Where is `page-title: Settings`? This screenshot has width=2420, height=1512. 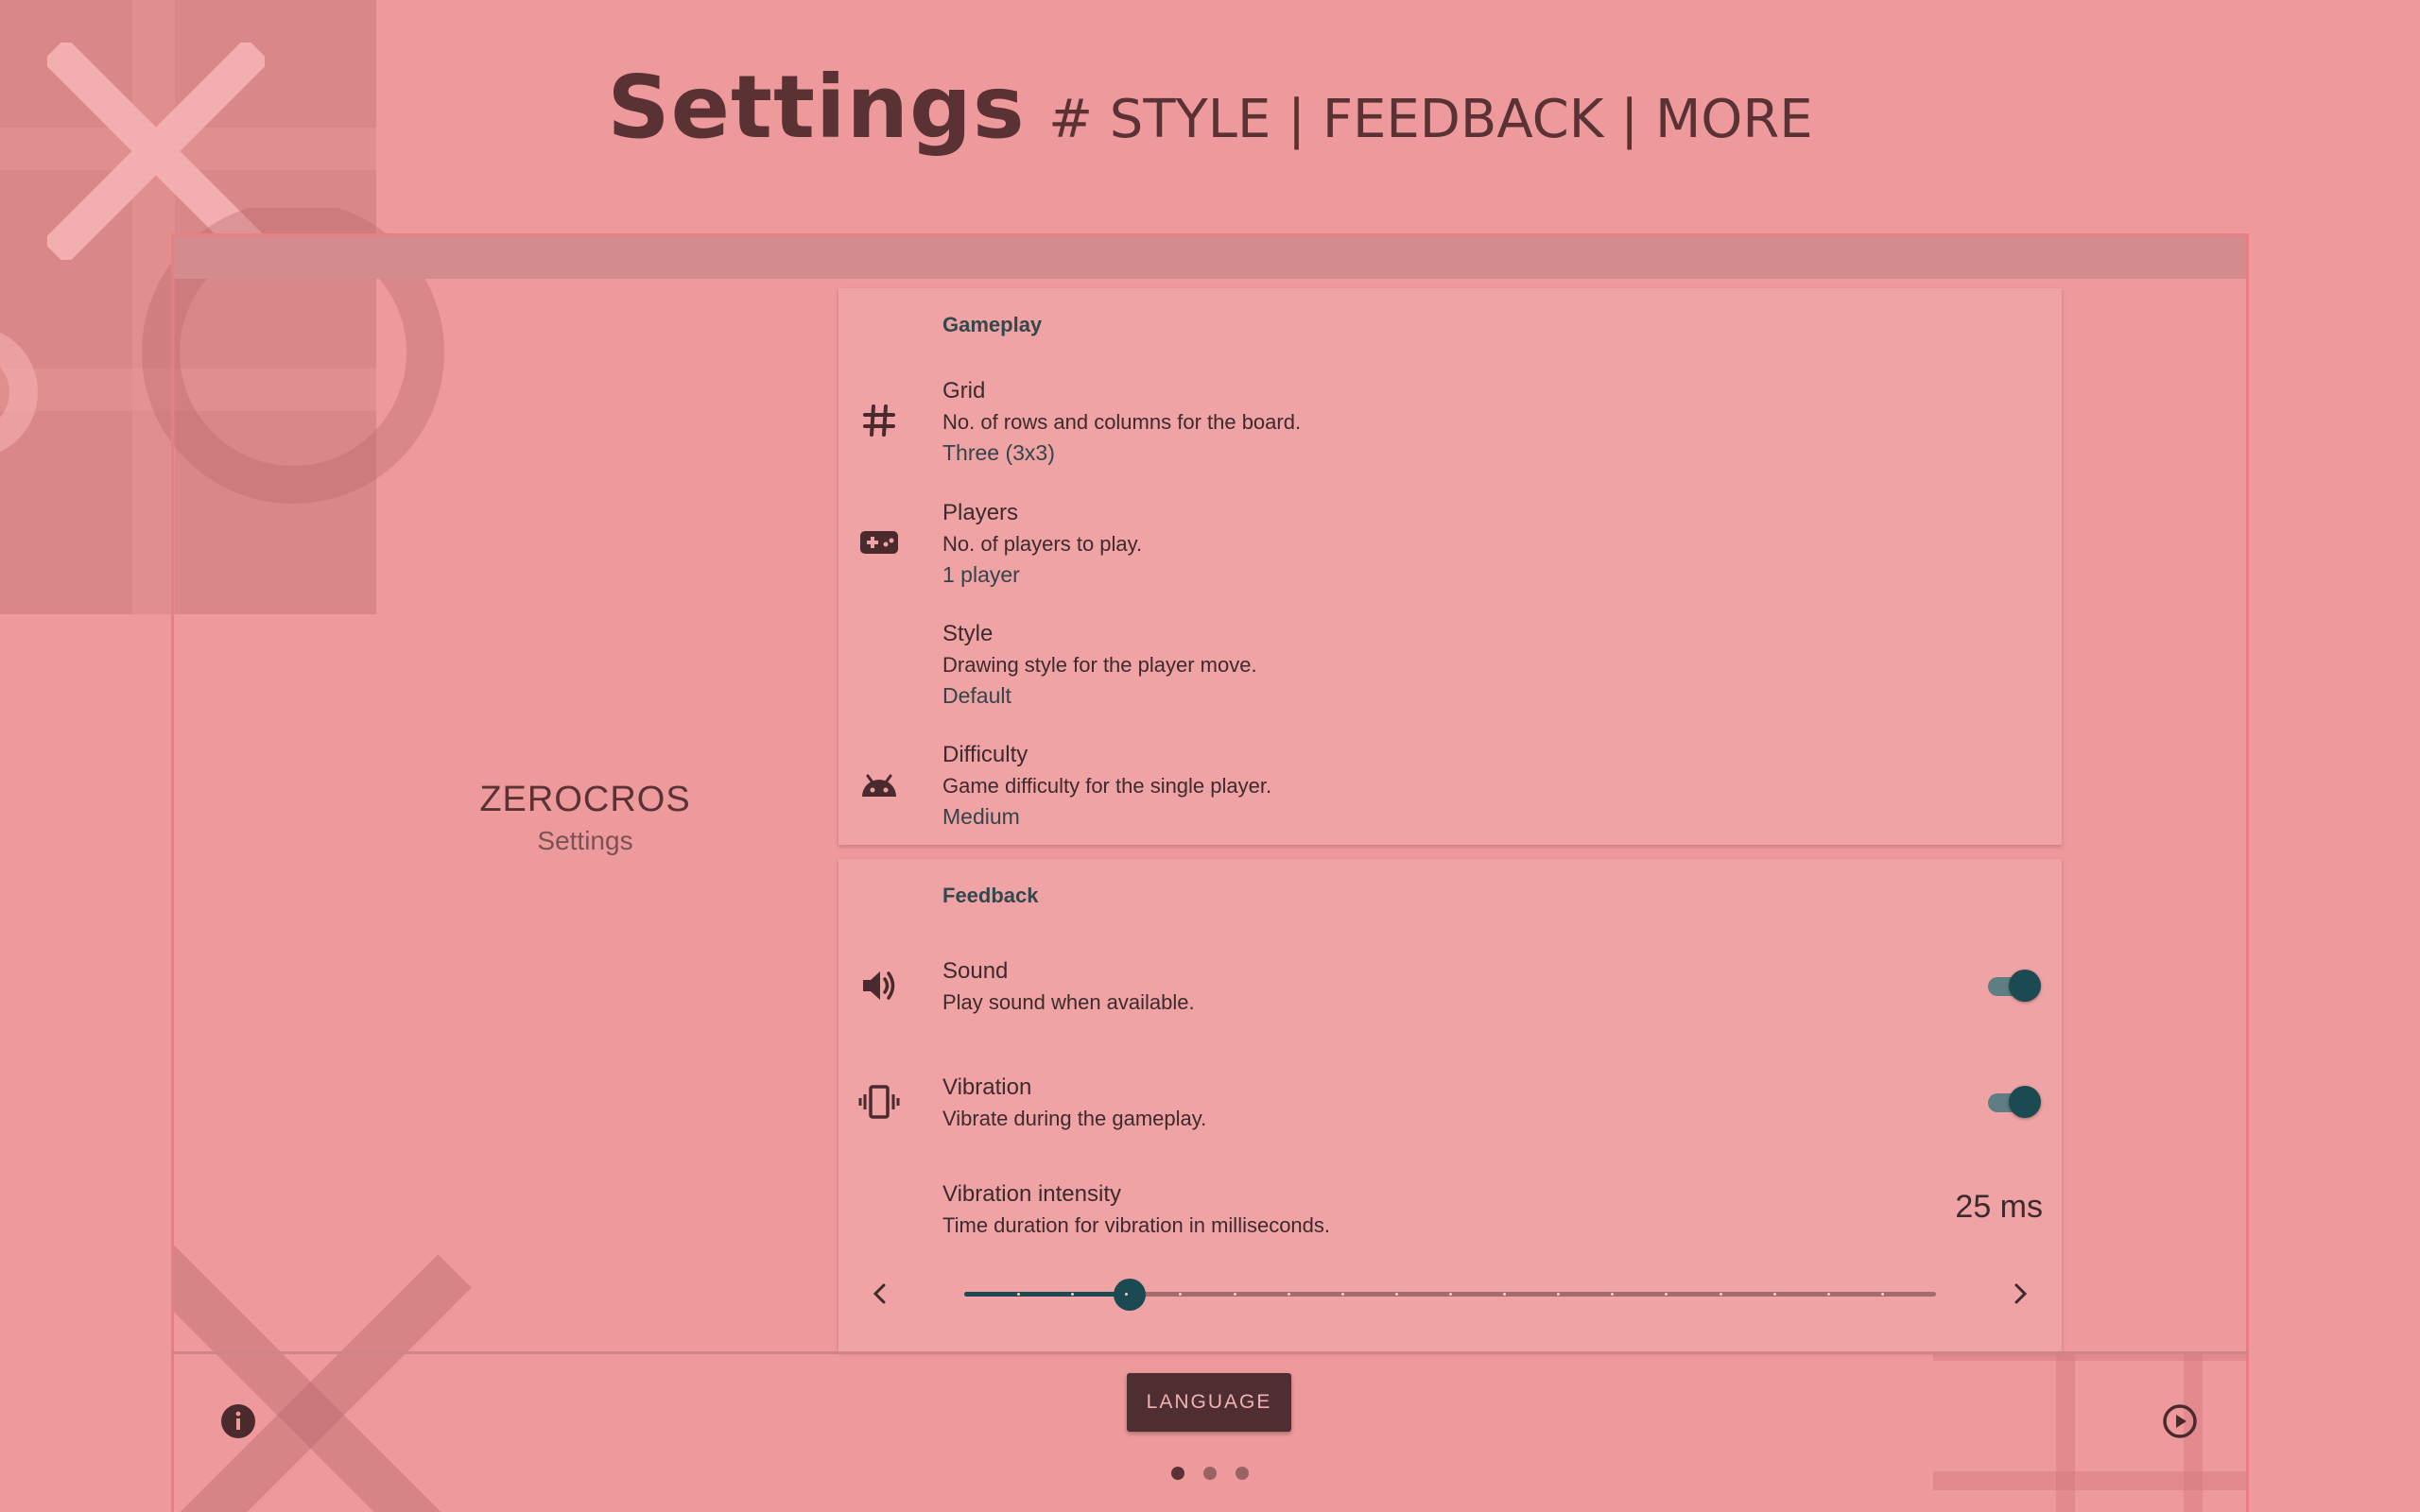
page-title: Settings is located at coordinates (817, 107).